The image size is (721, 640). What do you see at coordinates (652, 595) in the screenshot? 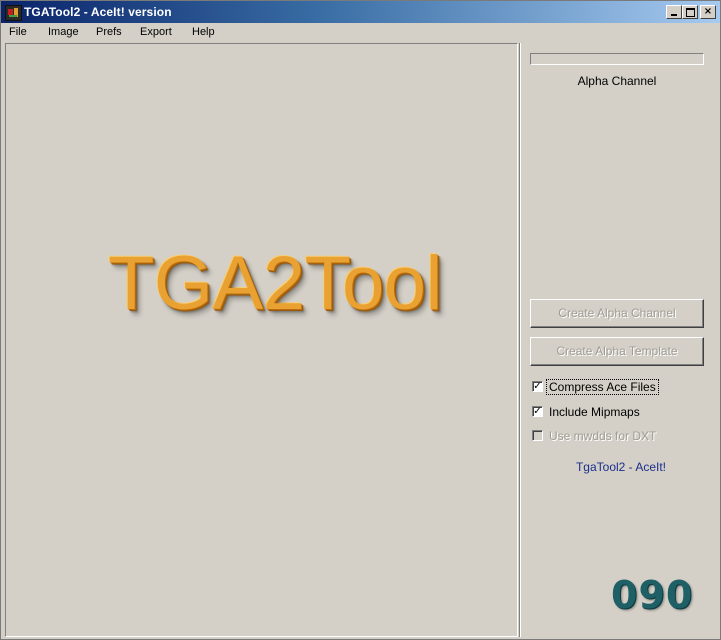
I see `counter-badge: 090` at bounding box center [652, 595].